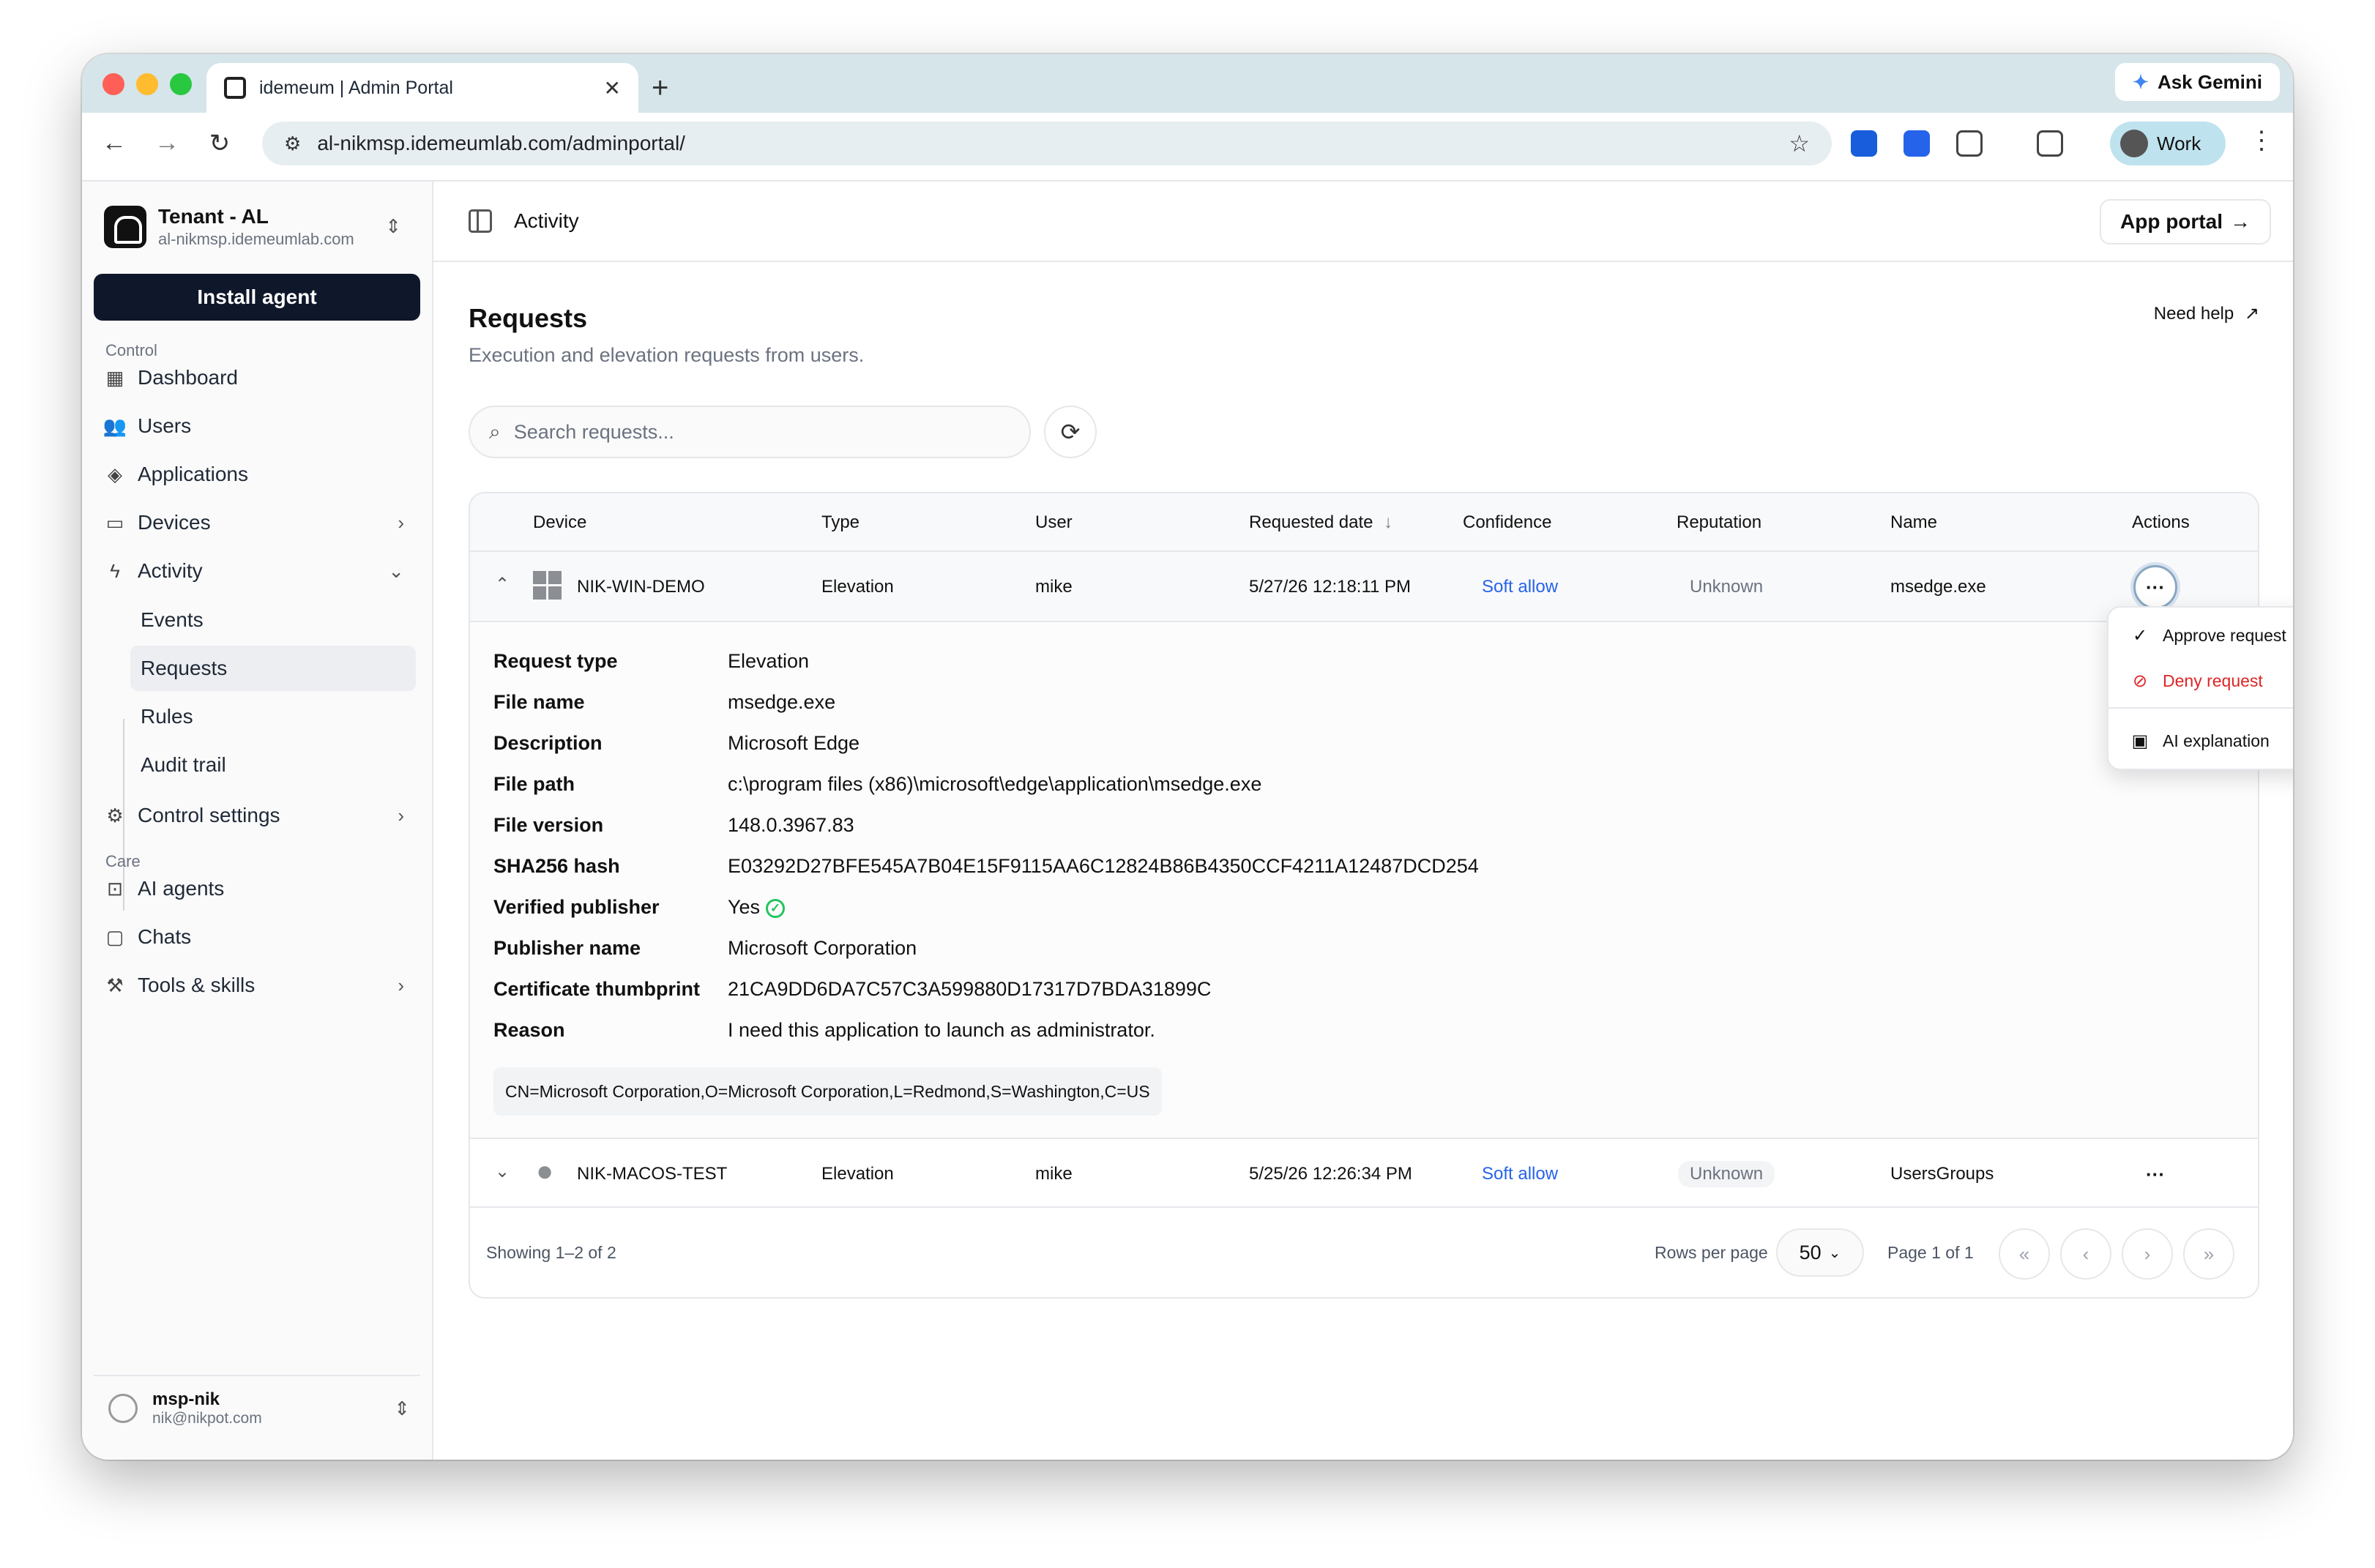  I want to click on bookmark-star-icon: ☆, so click(1799, 143).